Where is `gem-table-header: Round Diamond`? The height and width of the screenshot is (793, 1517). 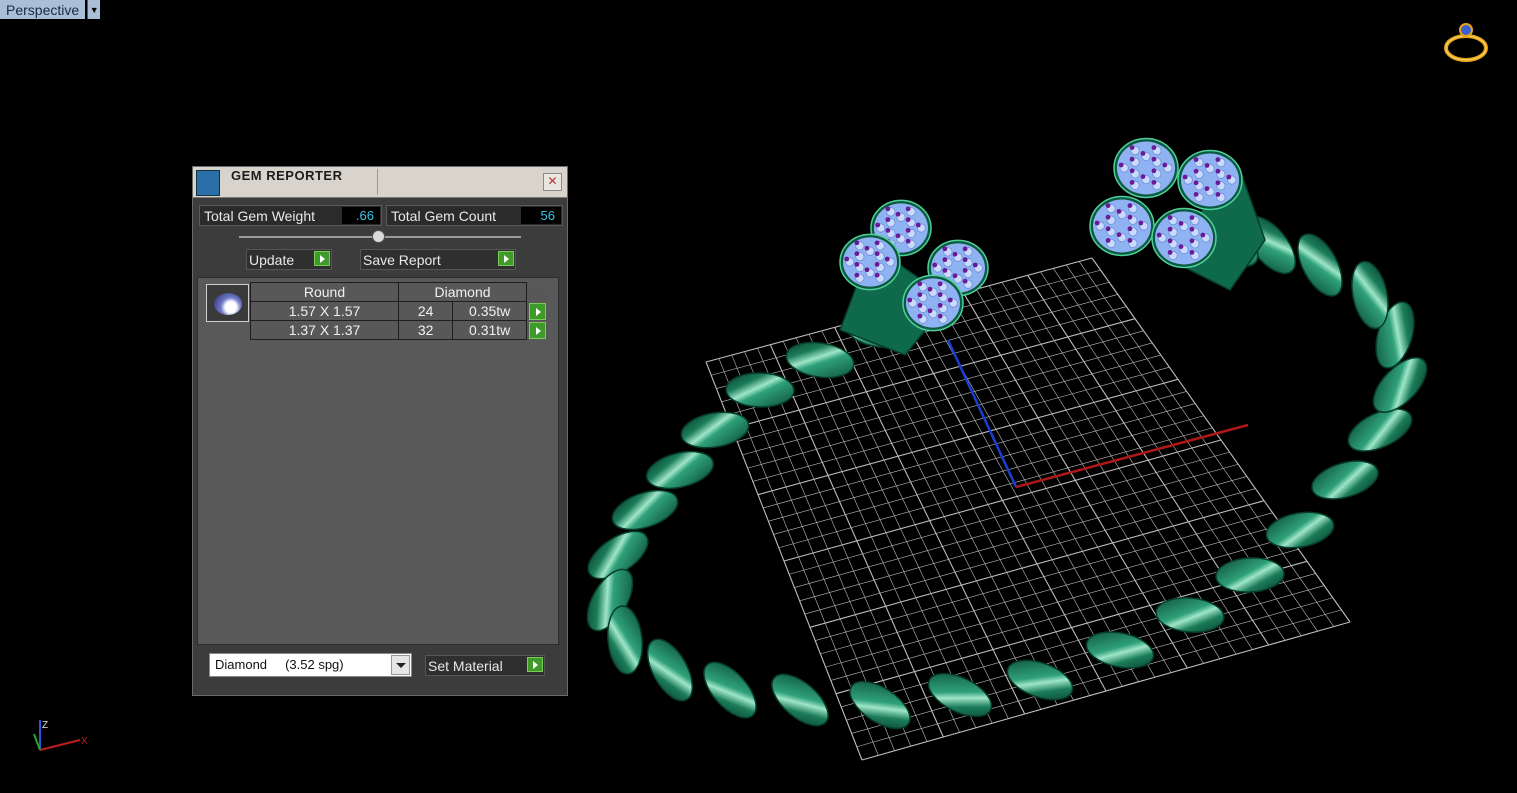 gem-table-header: Round Diamond is located at coordinates (399, 292).